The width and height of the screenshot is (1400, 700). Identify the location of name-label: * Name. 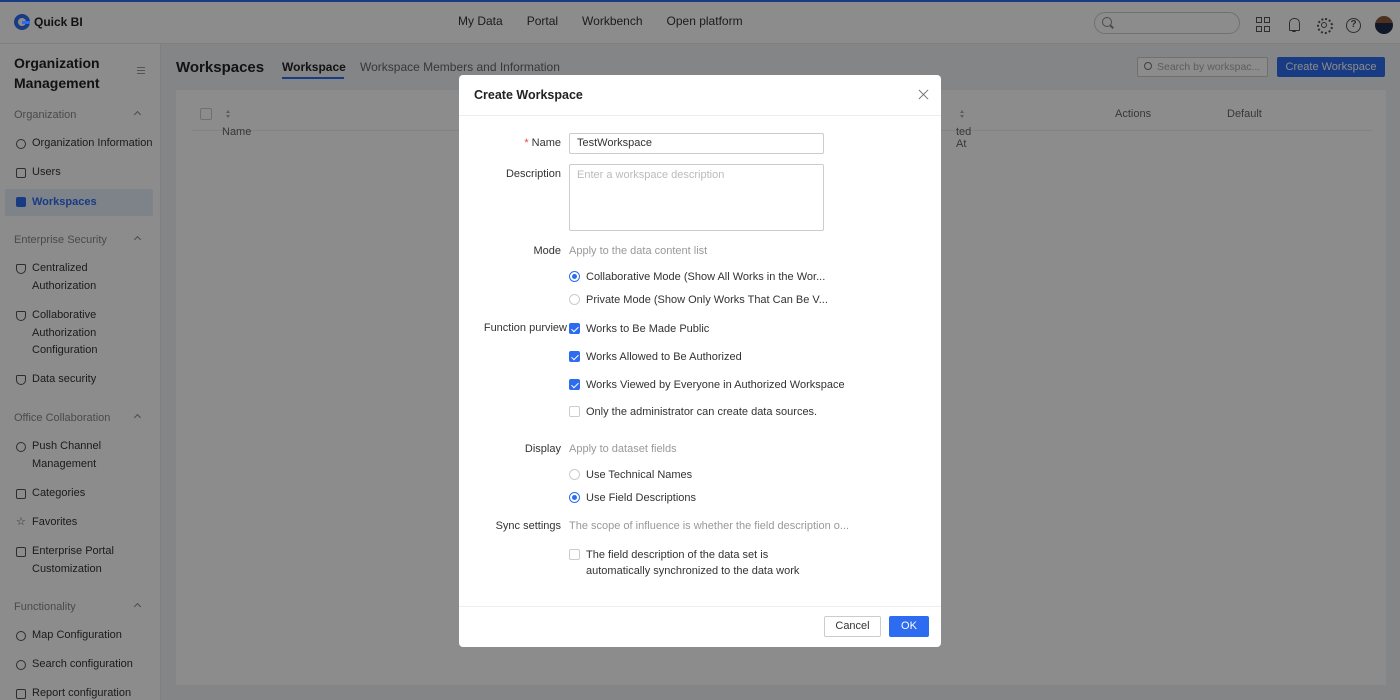
(542, 143).